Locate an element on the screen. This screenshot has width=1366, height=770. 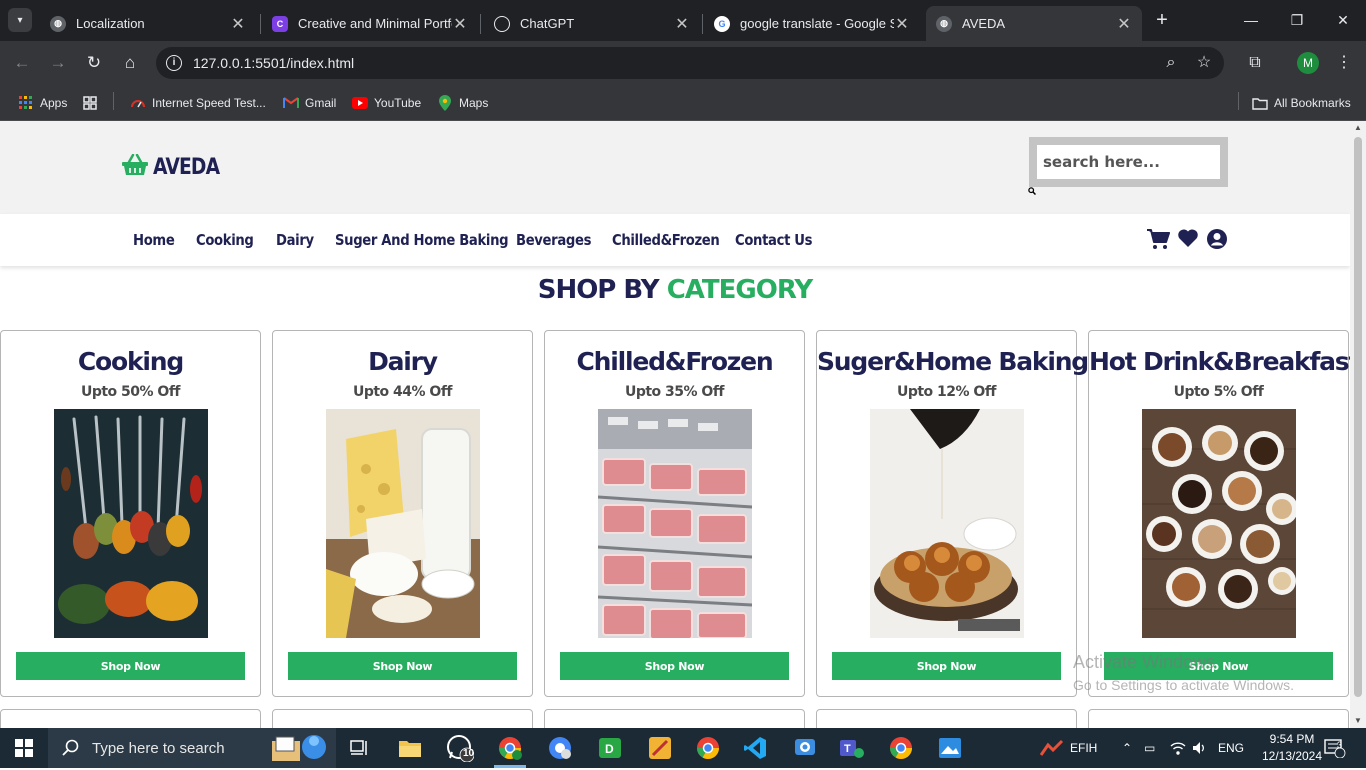
nav-dairy: Dairy is located at coordinates (295, 240).